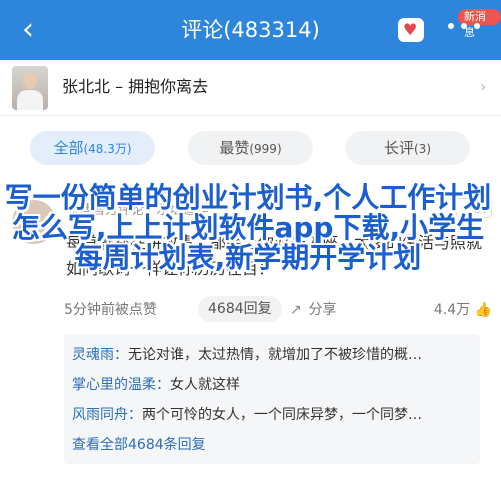  I want to click on page-title: 评论(483314), so click(250, 30).